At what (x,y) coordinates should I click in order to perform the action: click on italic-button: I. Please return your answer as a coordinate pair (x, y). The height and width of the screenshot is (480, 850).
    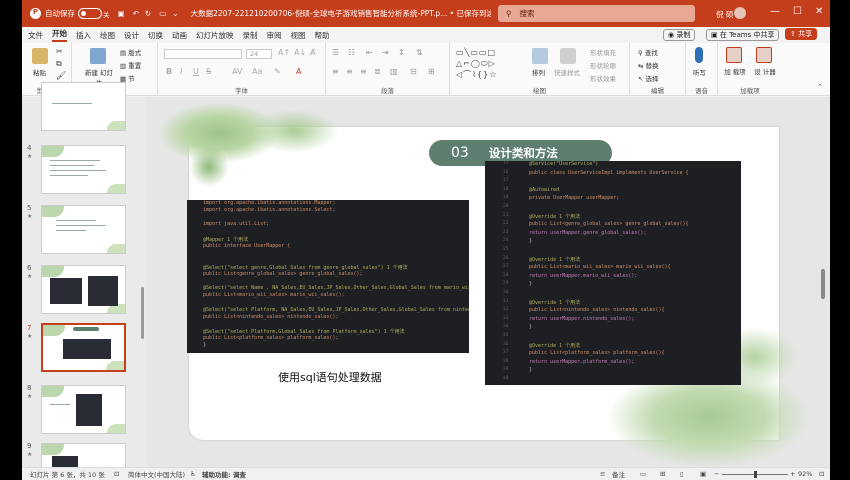
    Looking at the image, I should click on (181, 71).